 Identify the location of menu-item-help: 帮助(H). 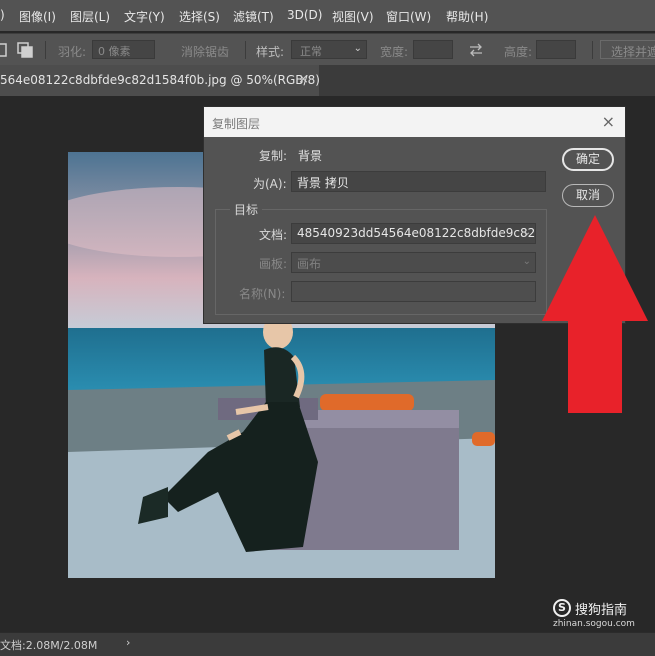
(467, 16).